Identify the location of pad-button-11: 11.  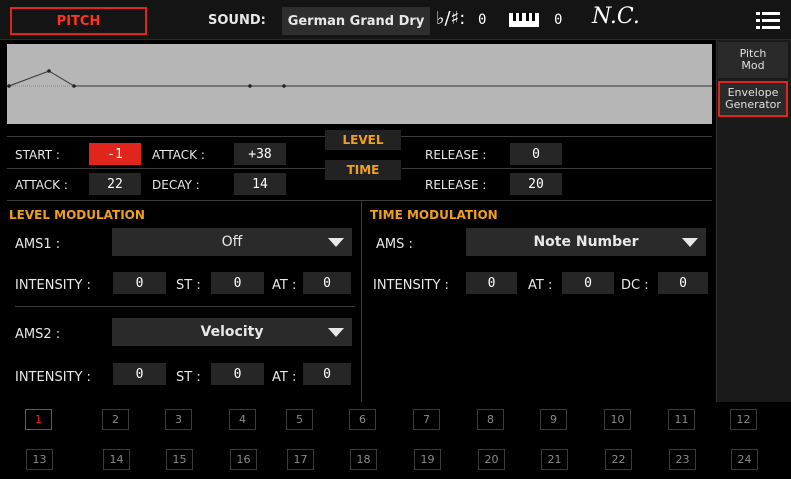
(681, 419).